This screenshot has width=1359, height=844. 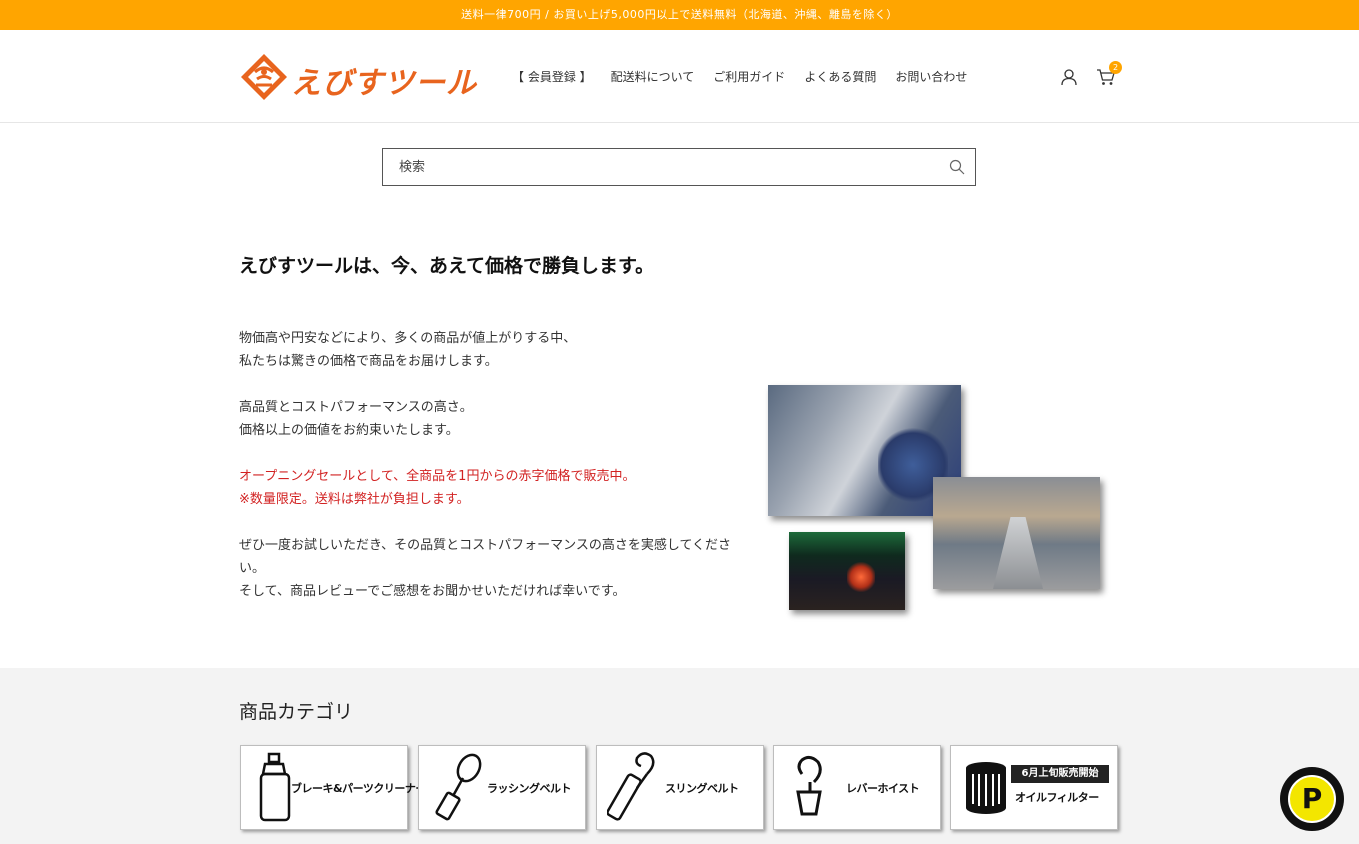 What do you see at coordinates (1115, 67) in the screenshot?
I see `cart-count-badge: 2` at bounding box center [1115, 67].